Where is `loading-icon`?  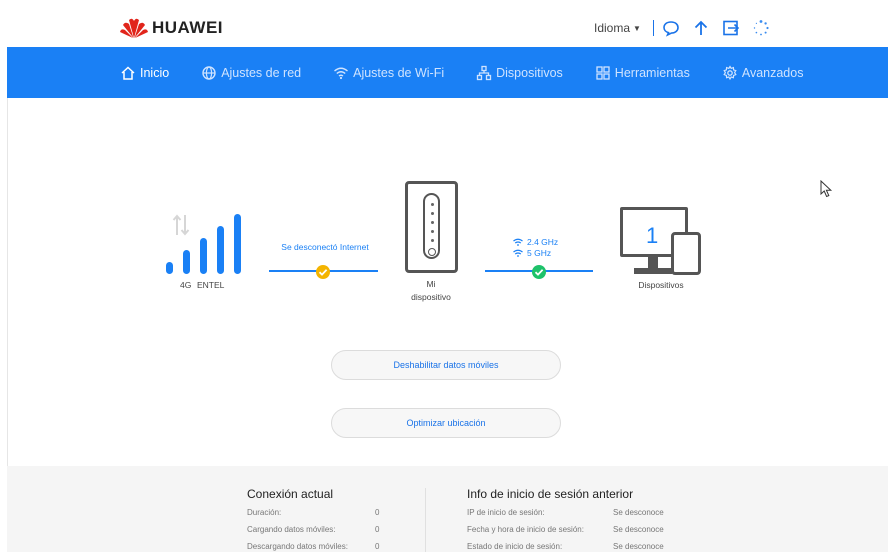
loading-icon is located at coordinates (761, 28).